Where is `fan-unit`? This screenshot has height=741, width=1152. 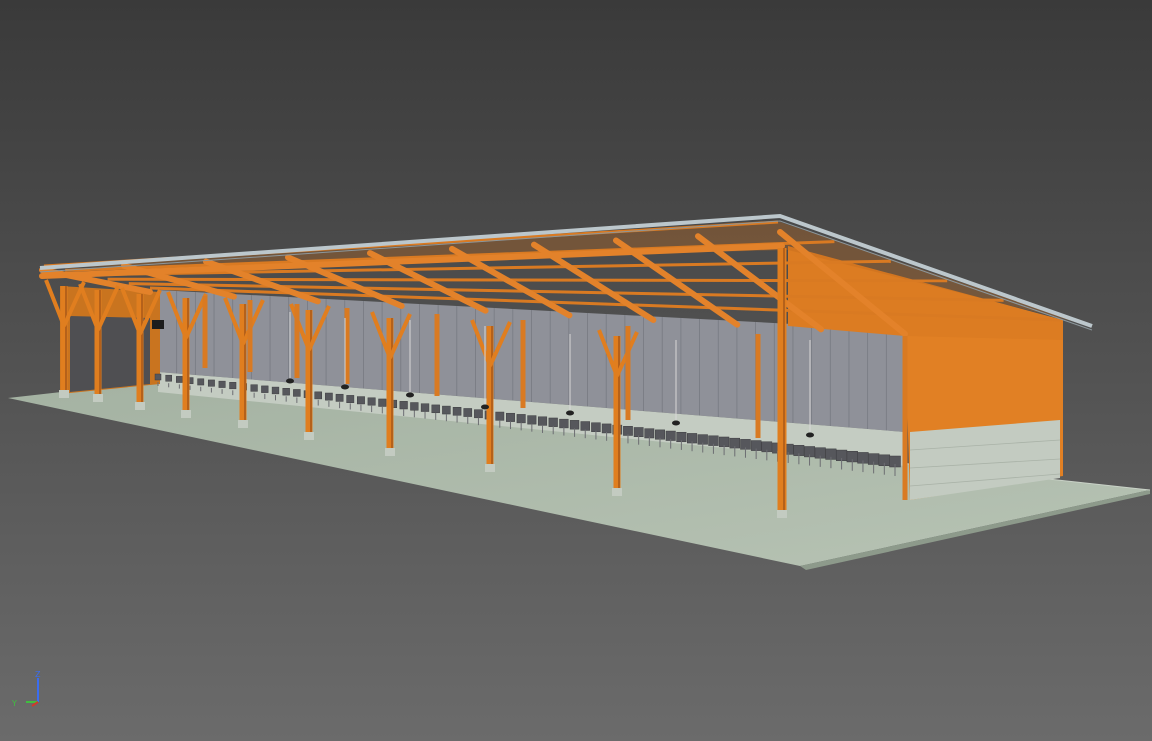
fan-unit is located at coordinates (158, 324).